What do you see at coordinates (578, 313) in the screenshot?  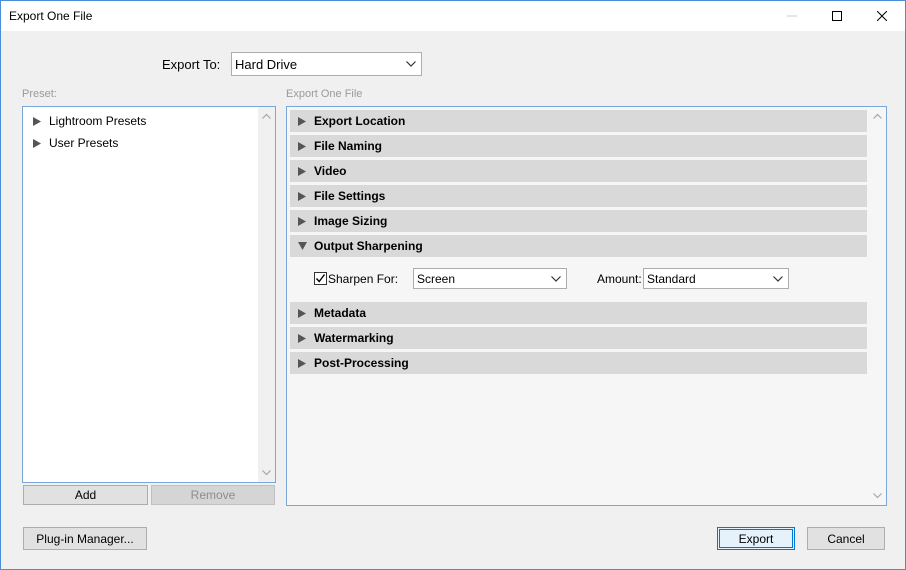 I see `section-metadata: Metadata` at bounding box center [578, 313].